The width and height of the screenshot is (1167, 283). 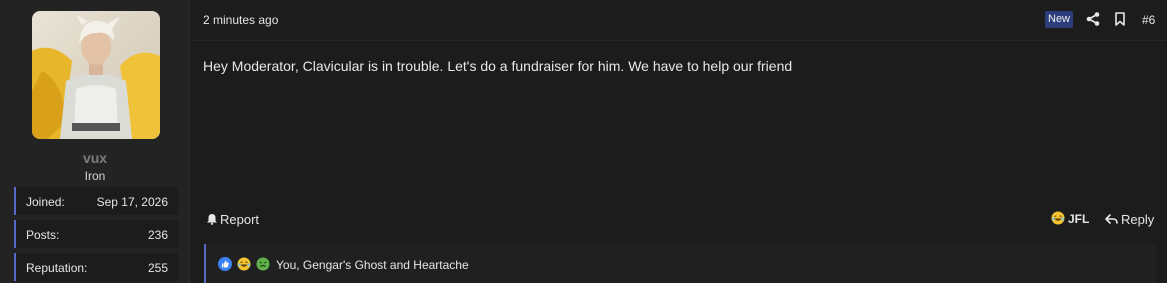 What do you see at coordinates (372, 265) in the screenshot?
I see `reaction-users: You, Gengar's Ghost and Heartache` at bounding box center [372, 265].